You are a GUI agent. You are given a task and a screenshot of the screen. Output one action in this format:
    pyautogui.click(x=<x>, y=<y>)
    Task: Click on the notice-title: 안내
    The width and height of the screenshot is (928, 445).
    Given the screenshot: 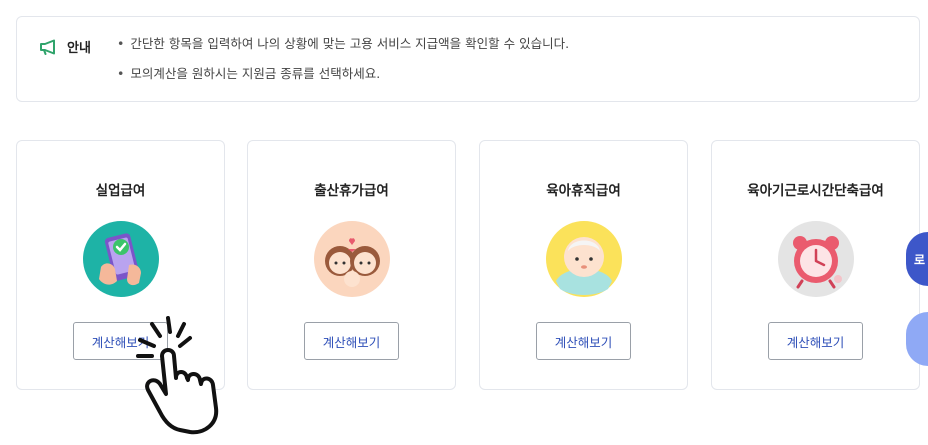 What is the action you would take?
    pyautogui.click(x=79, y=48)
    